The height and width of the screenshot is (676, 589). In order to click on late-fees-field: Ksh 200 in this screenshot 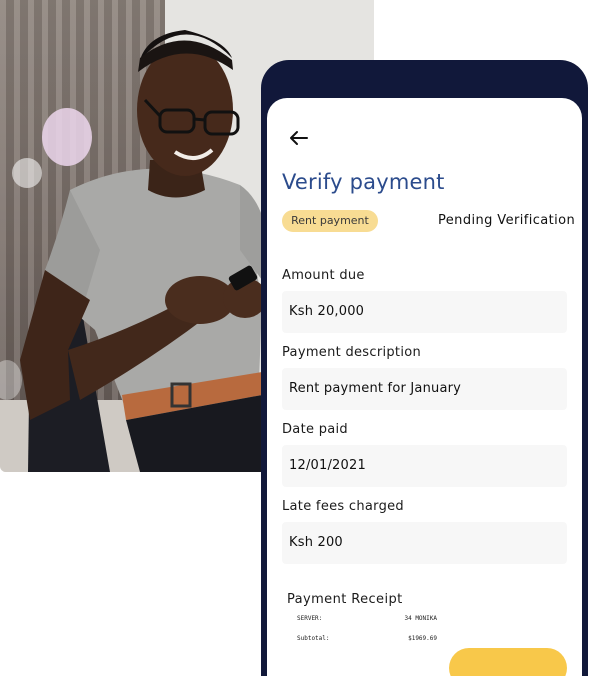, I will do `click(424, 543)`.